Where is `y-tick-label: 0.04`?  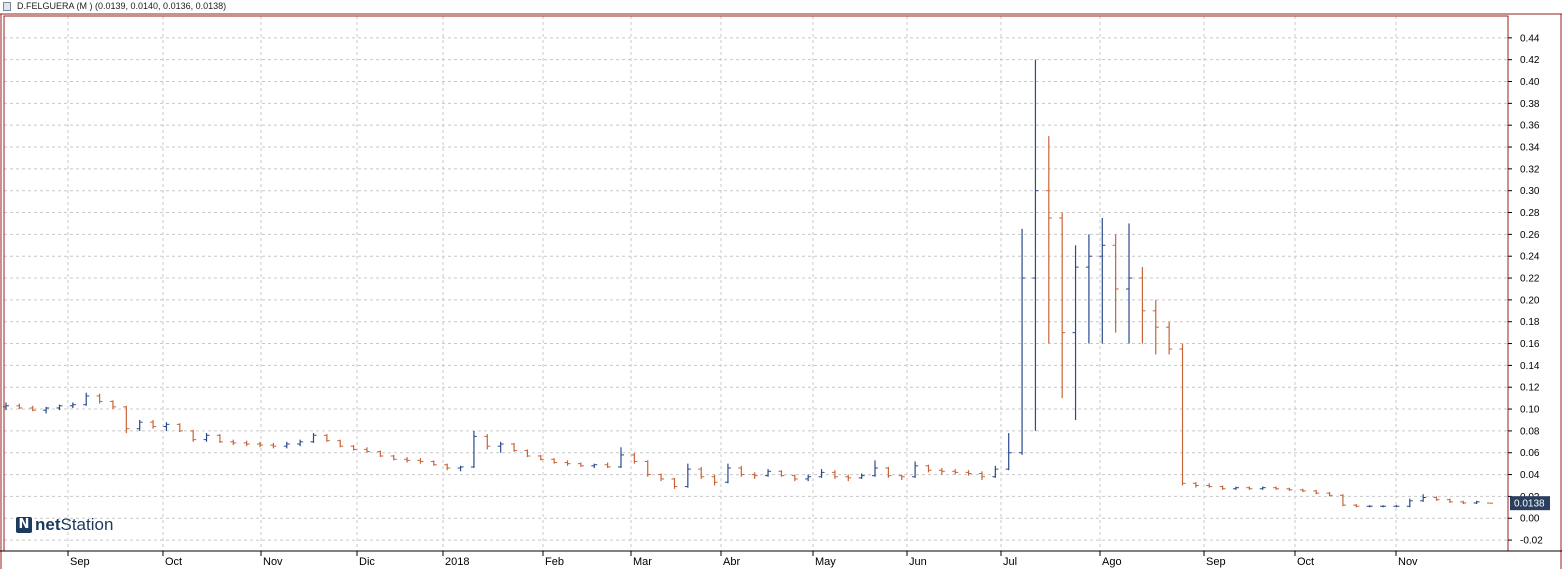
y-tick-label: 0.04 is located at coordinates (1530, 475).